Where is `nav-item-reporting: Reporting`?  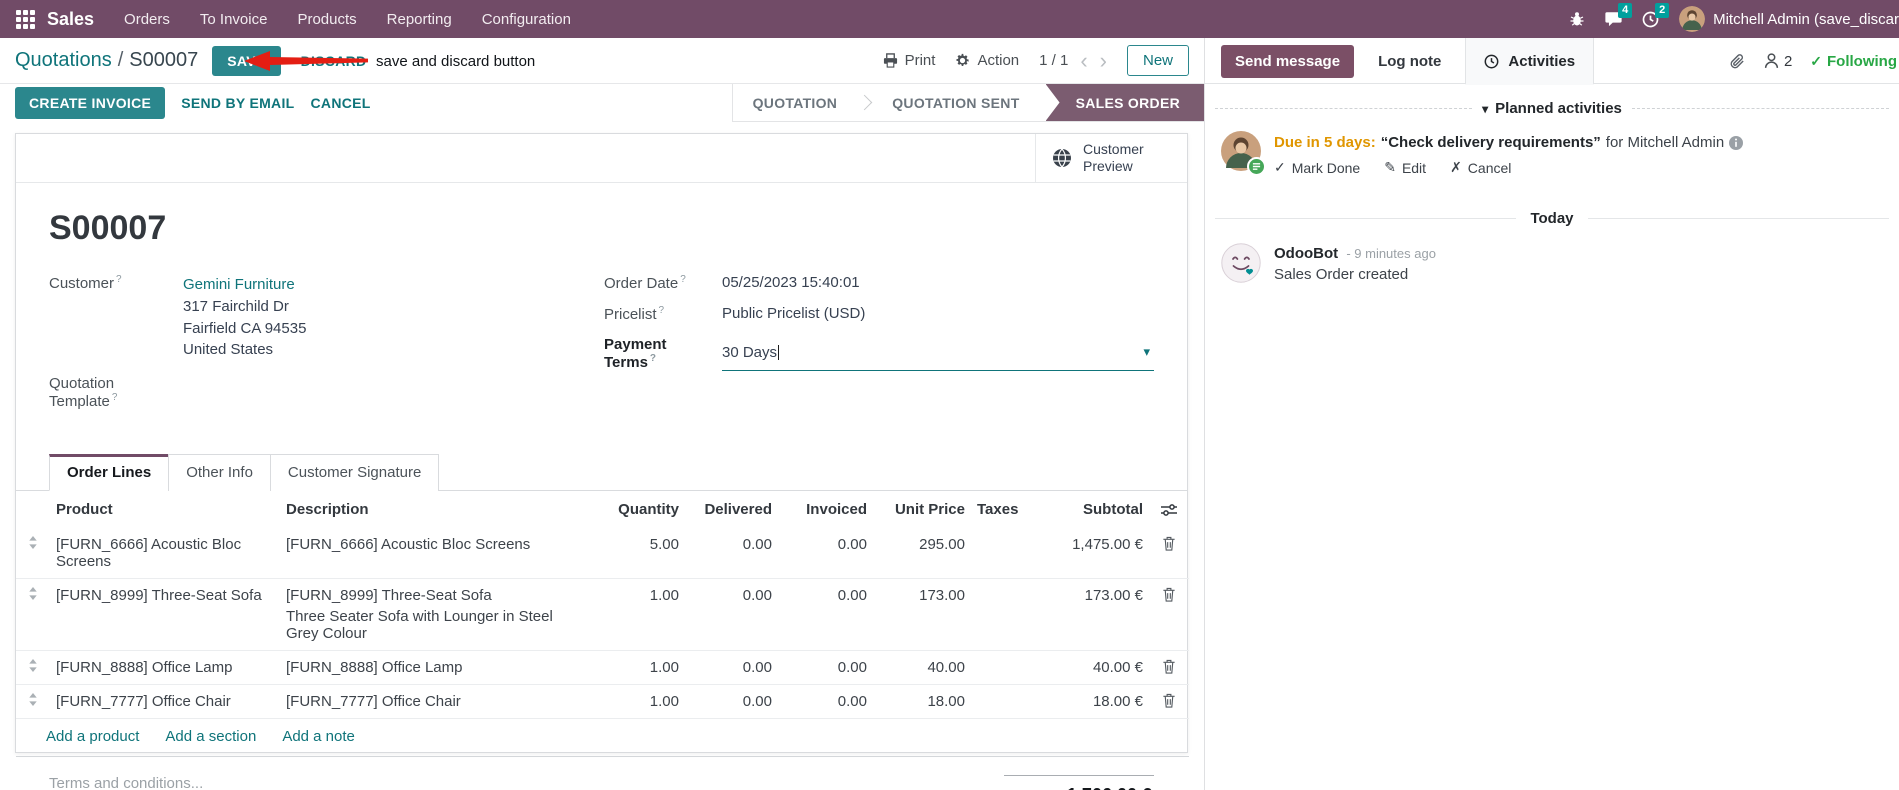 nav-item-reporting: Reporting is located at coordinates (419, 19).